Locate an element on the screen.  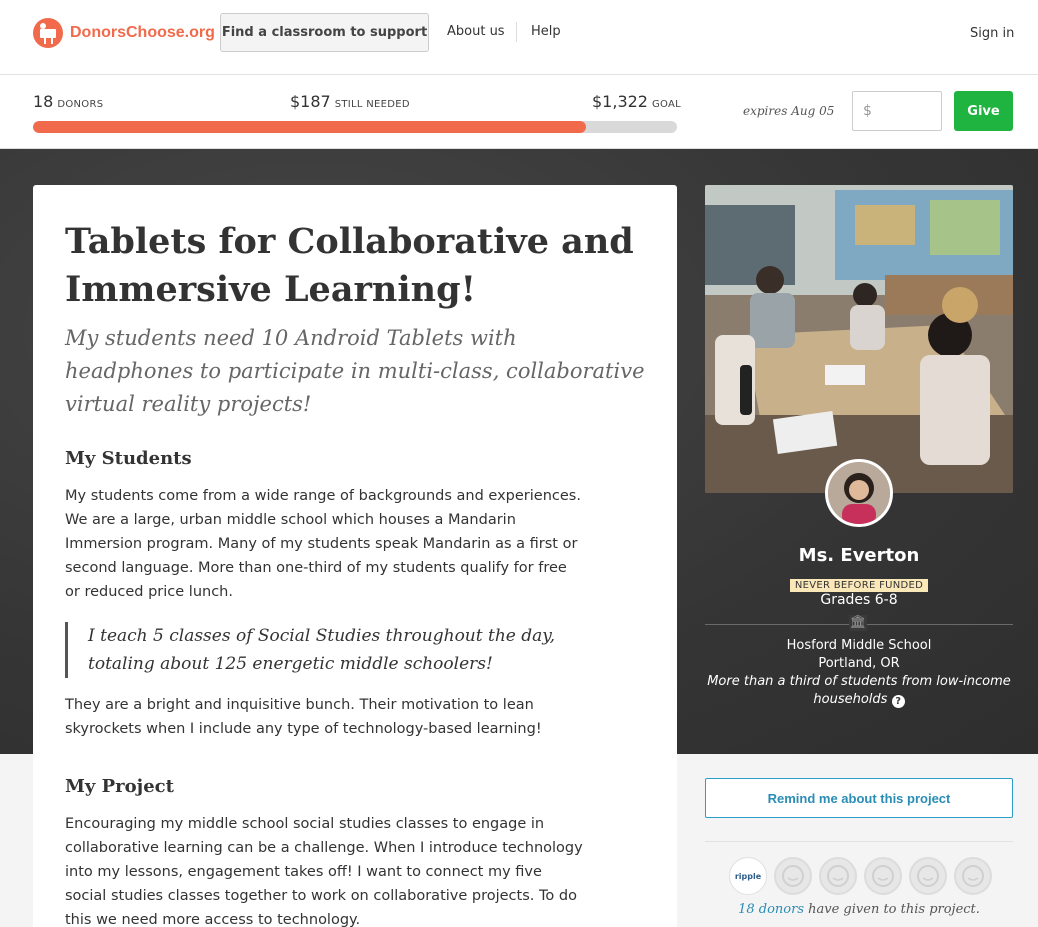
remind-me-button: Remind me about this project is located at coordinates (859, 798).